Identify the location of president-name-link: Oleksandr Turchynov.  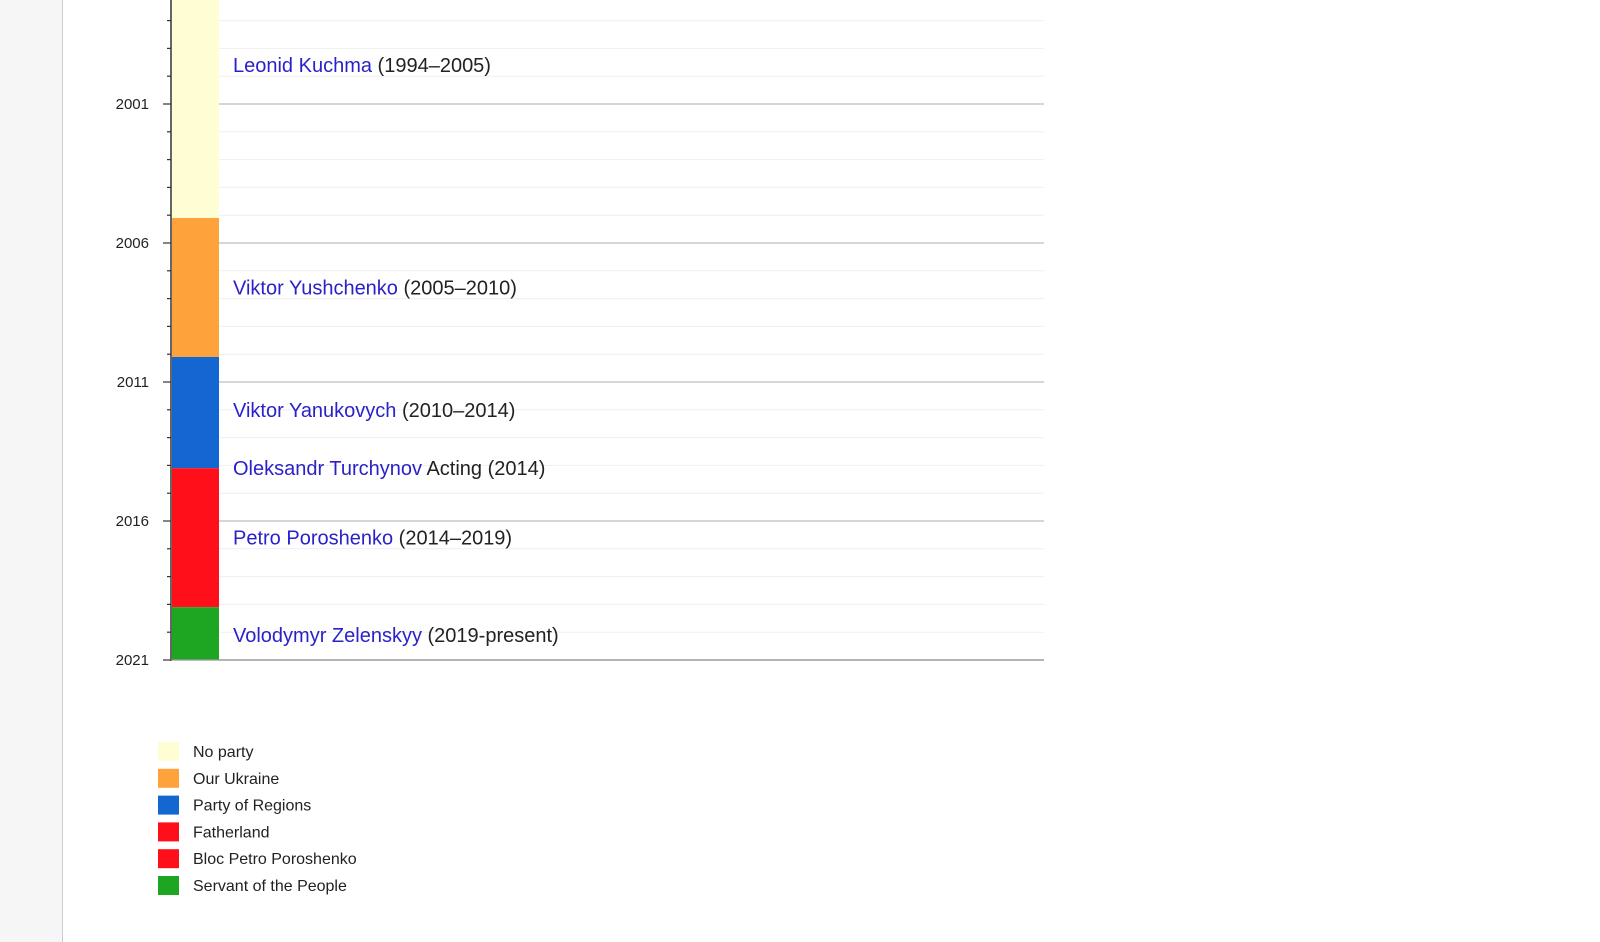
(327, 469).